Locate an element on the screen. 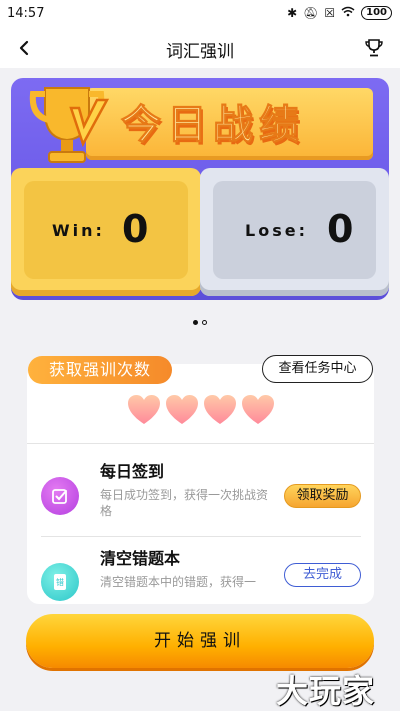 The image size is (400, 711). bluetooth-icon: ✱ is located at coordinates (292, 13).